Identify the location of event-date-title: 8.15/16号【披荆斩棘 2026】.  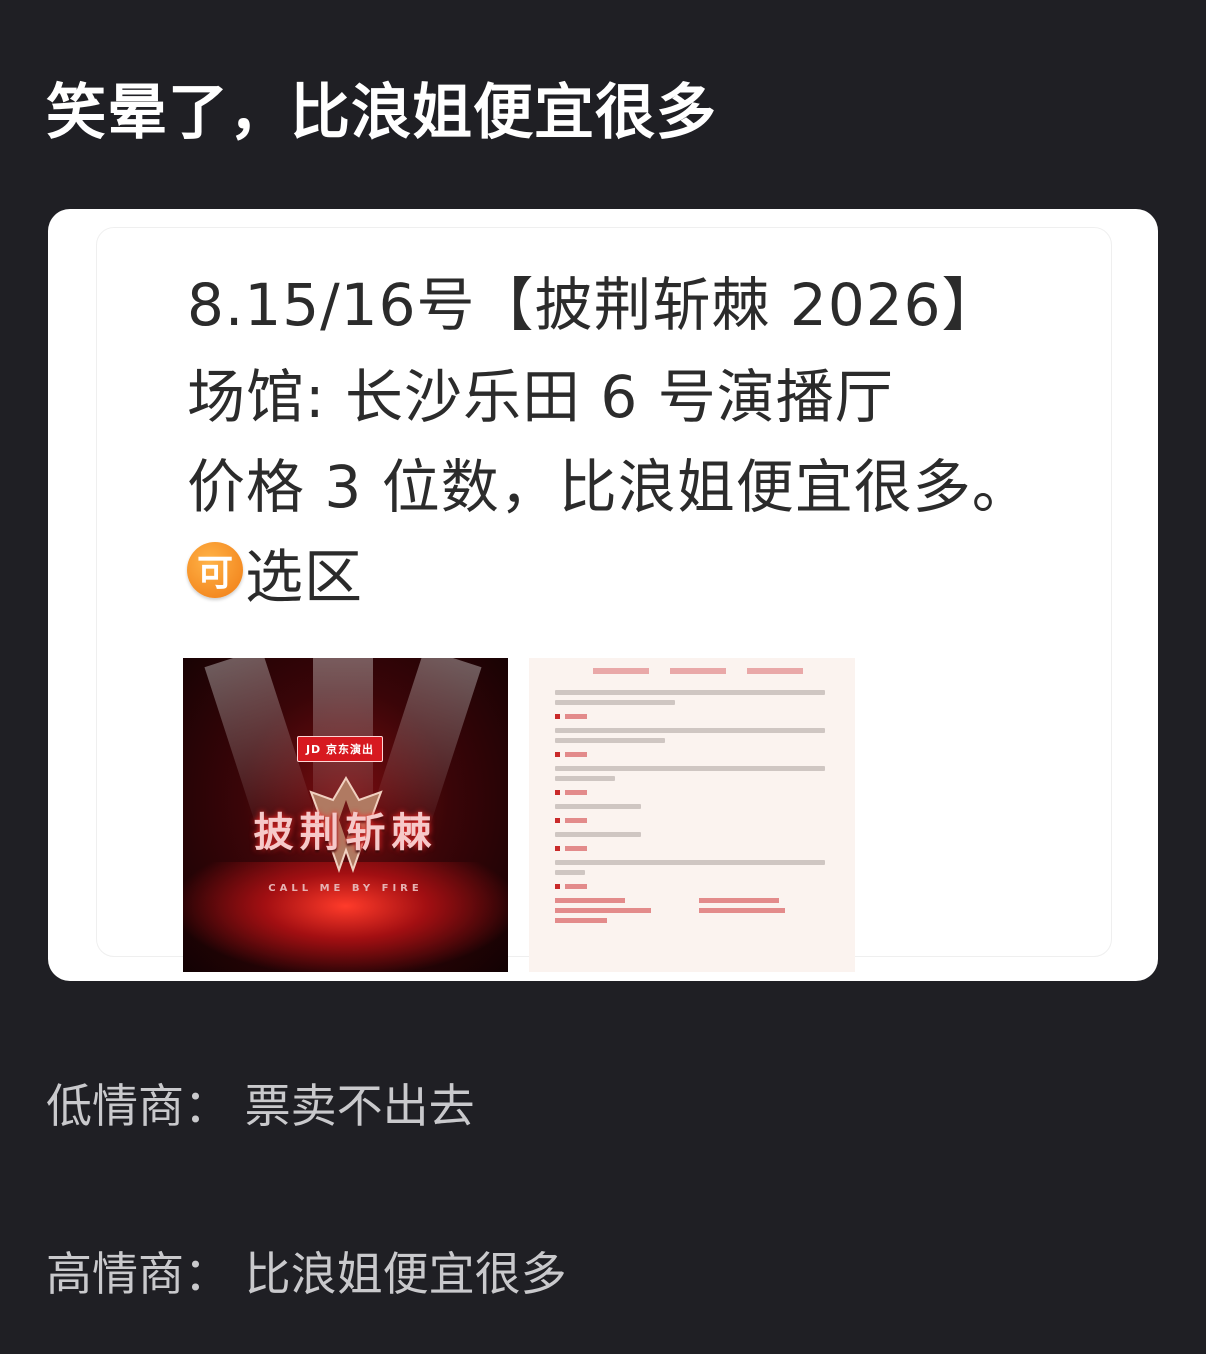
(594, 305).